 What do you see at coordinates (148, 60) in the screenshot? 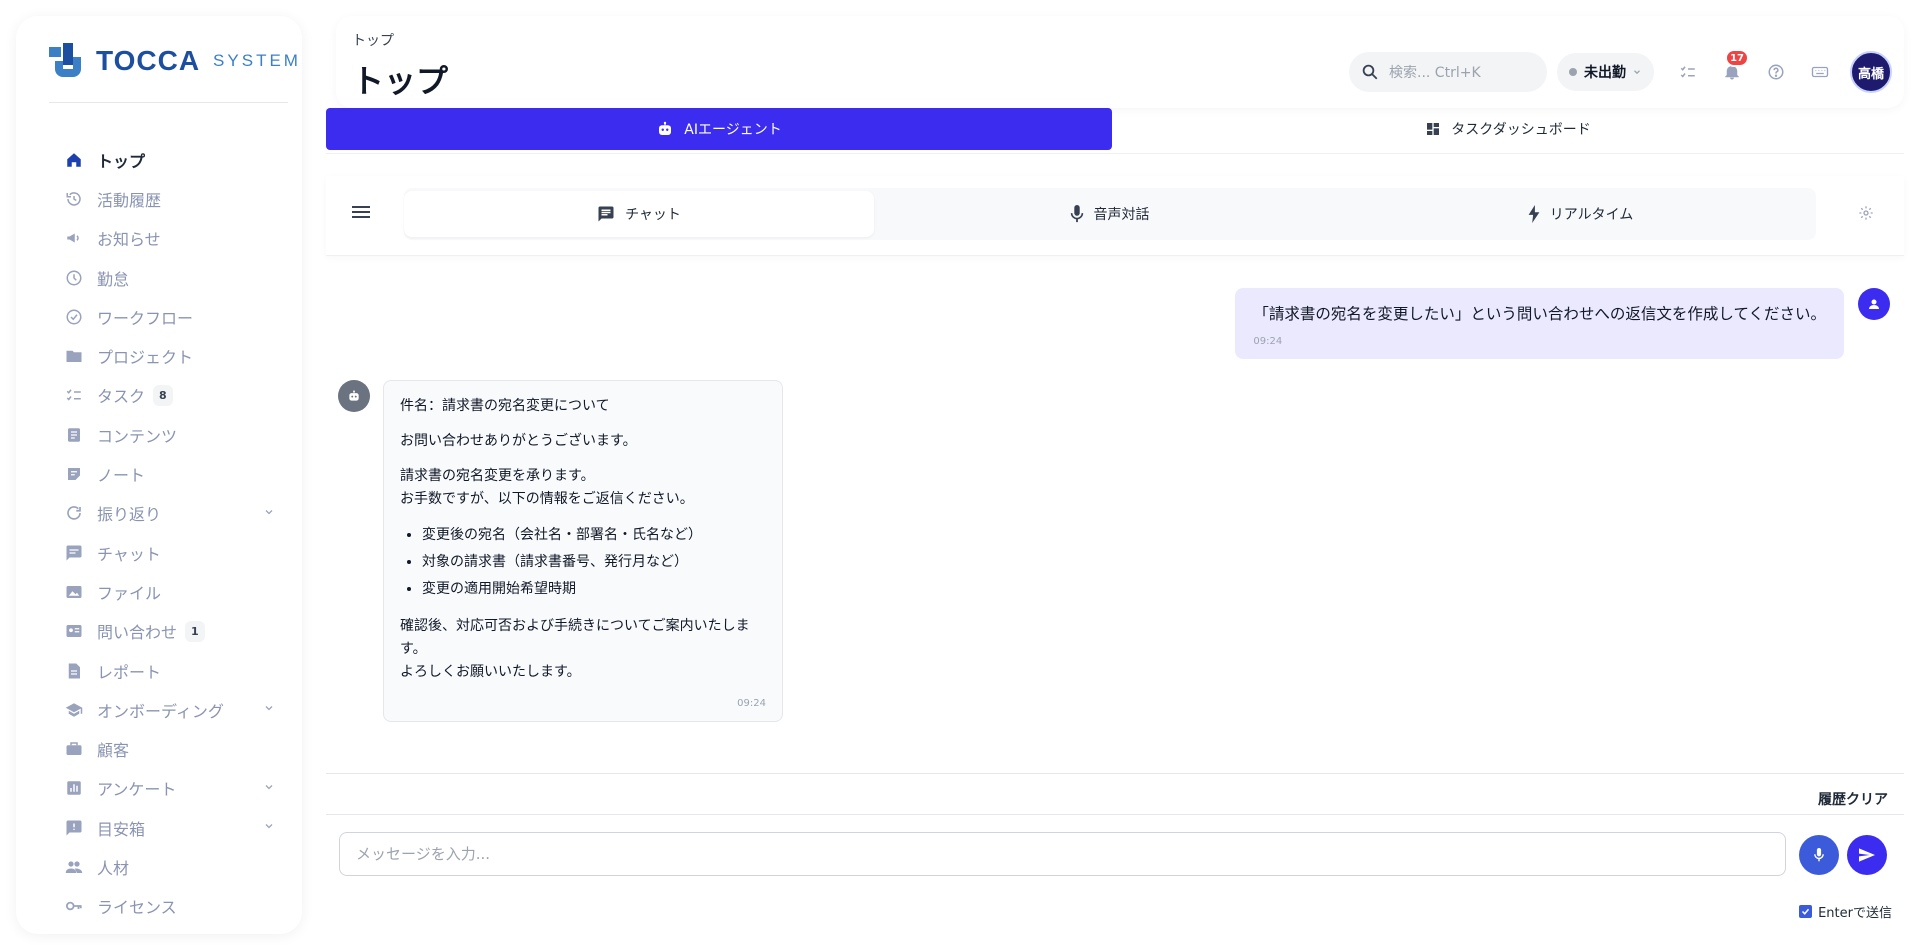
I see `brand-name: TOCCA` at bounding box center [148, 60].